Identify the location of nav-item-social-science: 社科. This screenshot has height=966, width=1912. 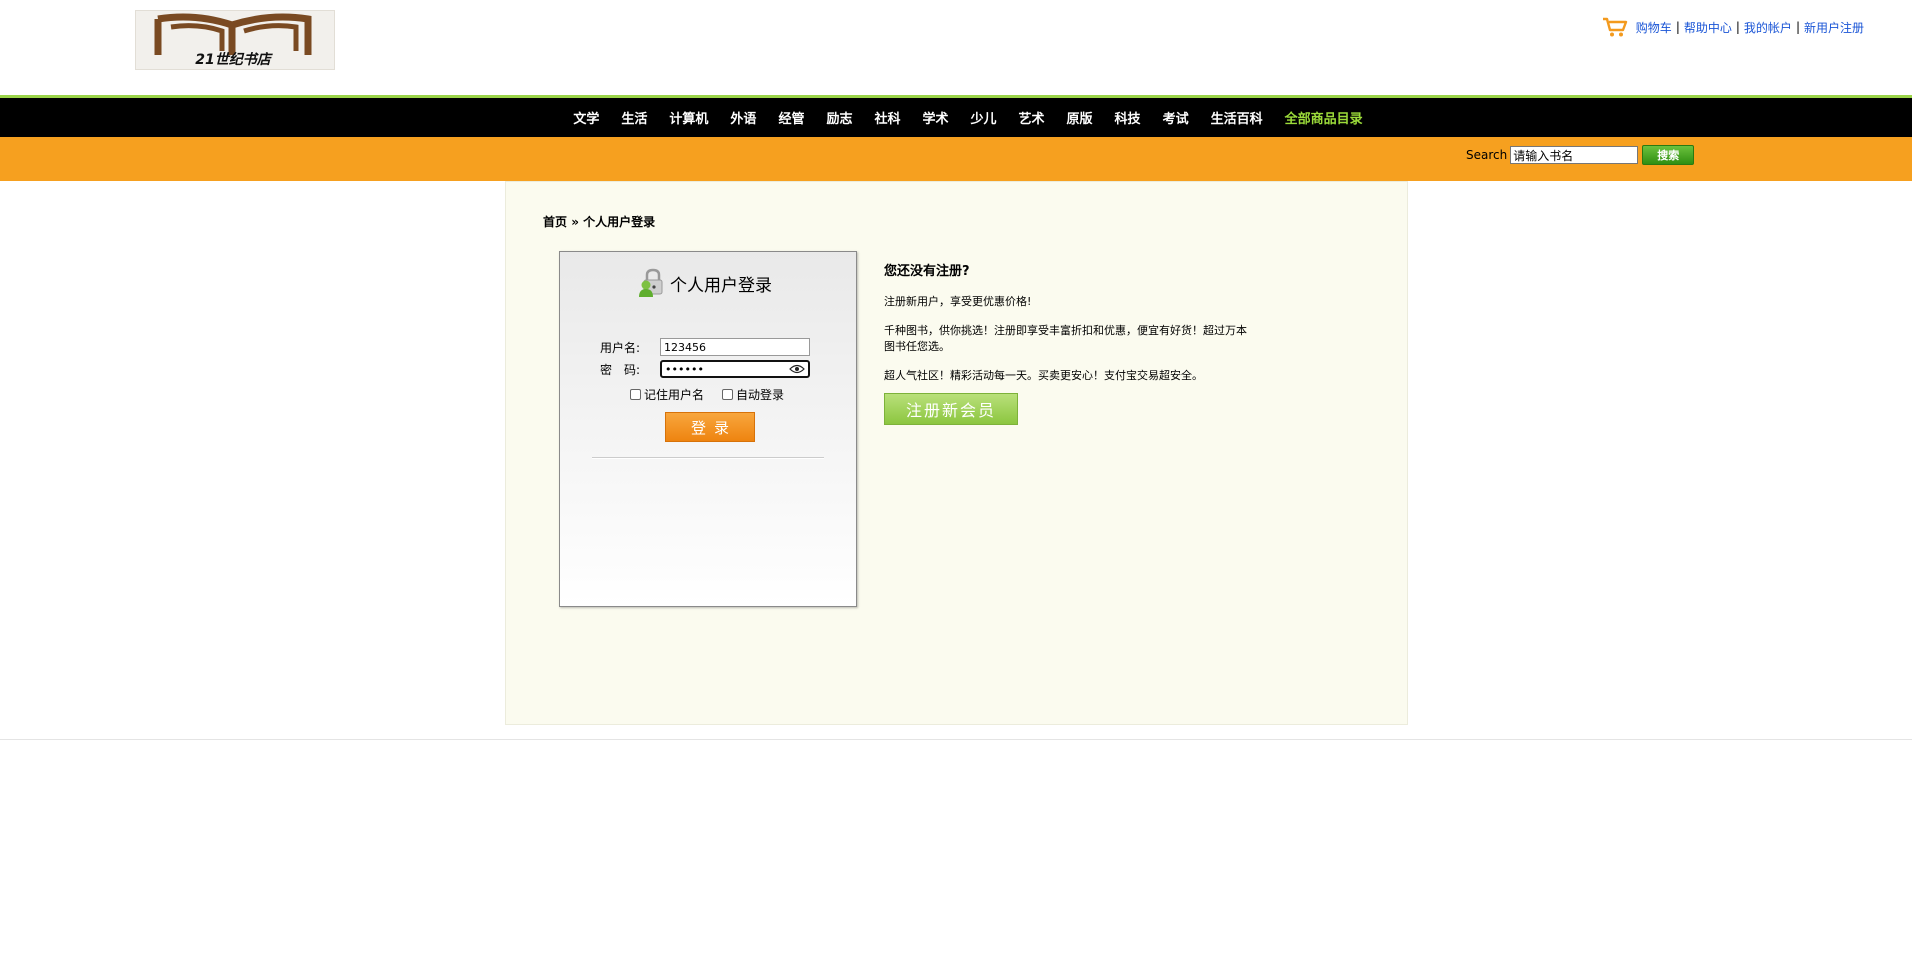
(887, 117).